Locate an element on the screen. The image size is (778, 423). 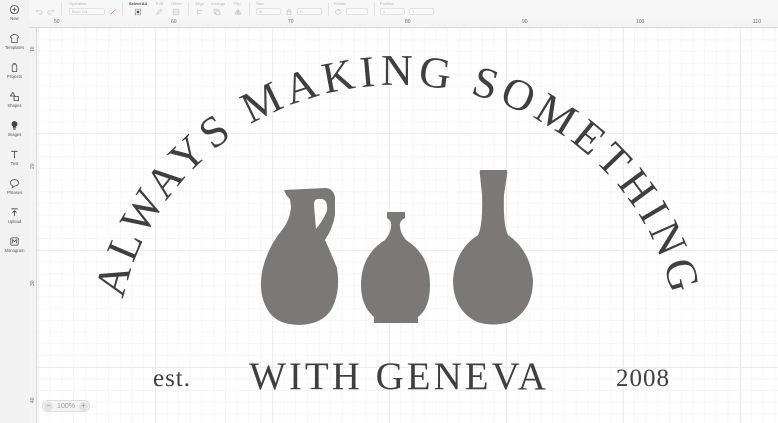
round-vase is located at coordinates (395, 267).